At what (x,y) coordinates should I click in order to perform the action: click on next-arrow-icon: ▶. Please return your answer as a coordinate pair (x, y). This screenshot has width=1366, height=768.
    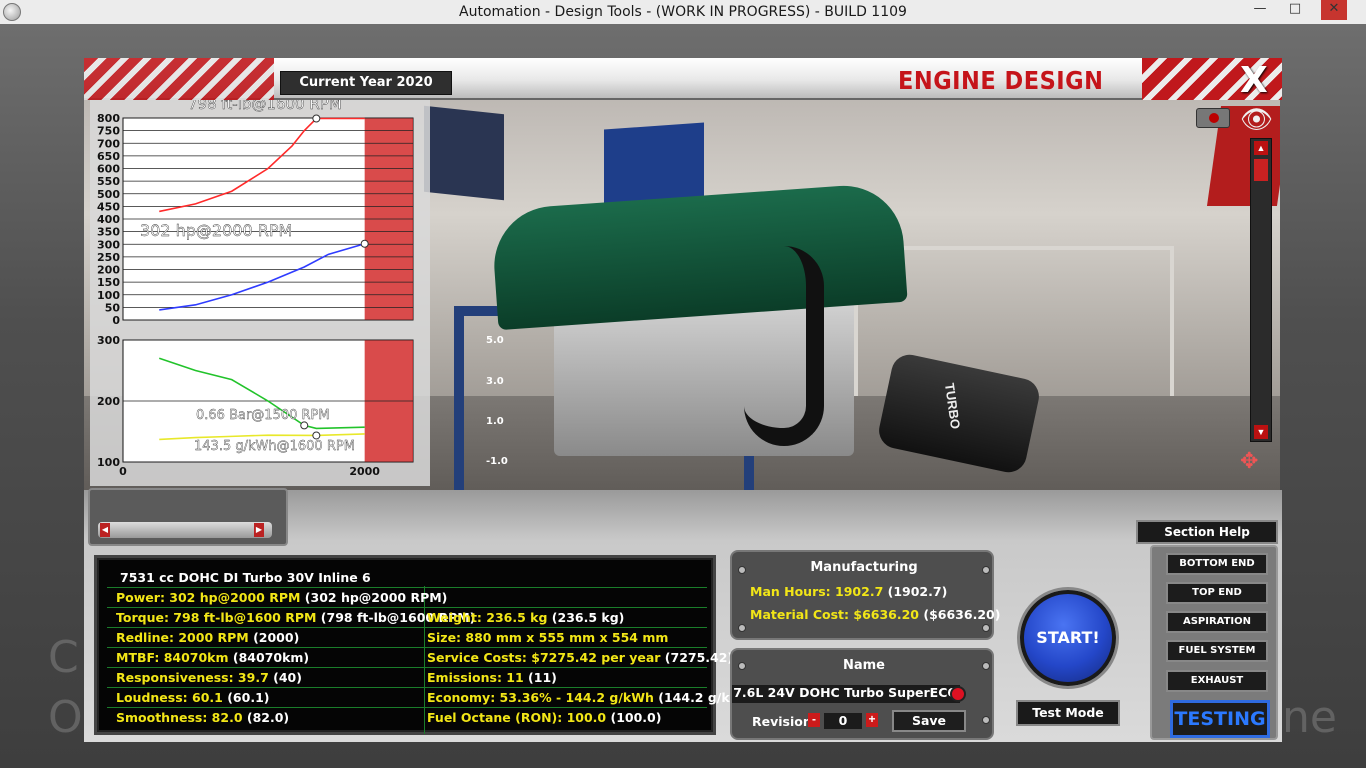
    Looking at the image, I should click on (259, 530).